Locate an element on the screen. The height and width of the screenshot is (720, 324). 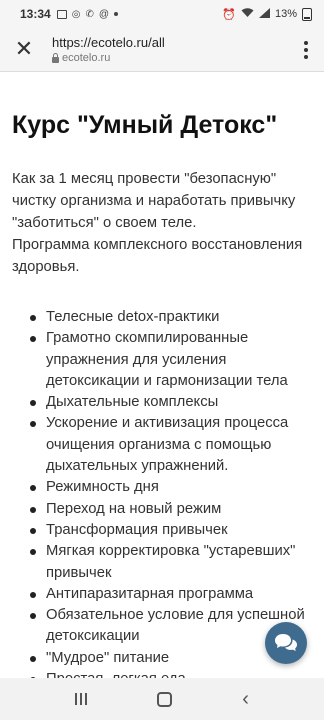
page-title: Курс "Умный Детокс" is located at coordinates (145, 125).